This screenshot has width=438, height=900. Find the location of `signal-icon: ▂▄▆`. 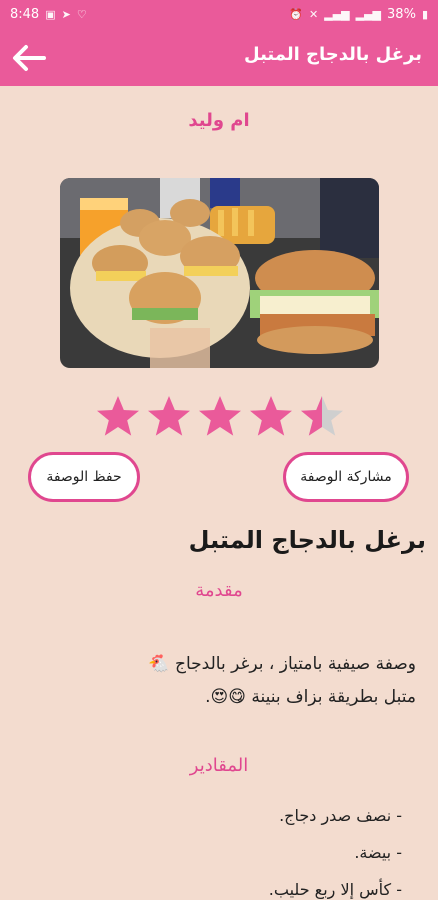

signal-icon: ▂▄▆ is located at coordinates (337, 14).